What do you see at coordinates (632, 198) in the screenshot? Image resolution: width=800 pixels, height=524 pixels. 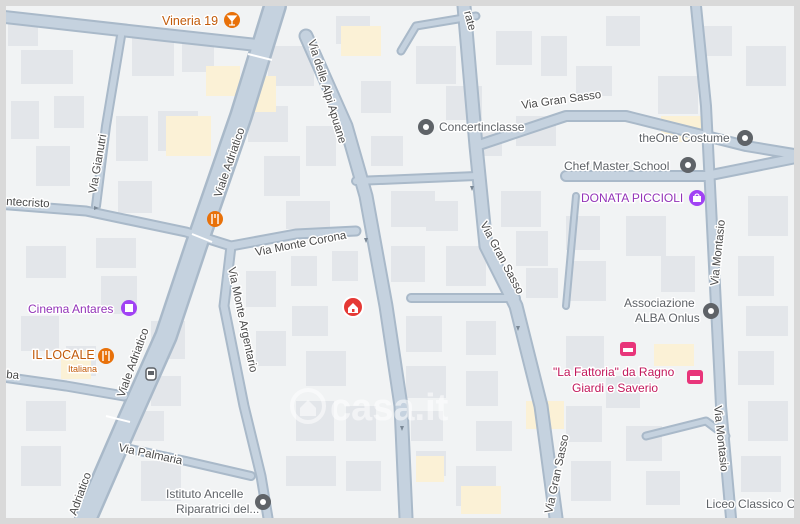 I see `poi-donata-label: DONATA PICCIOLI` at bounding box center [632, 198].